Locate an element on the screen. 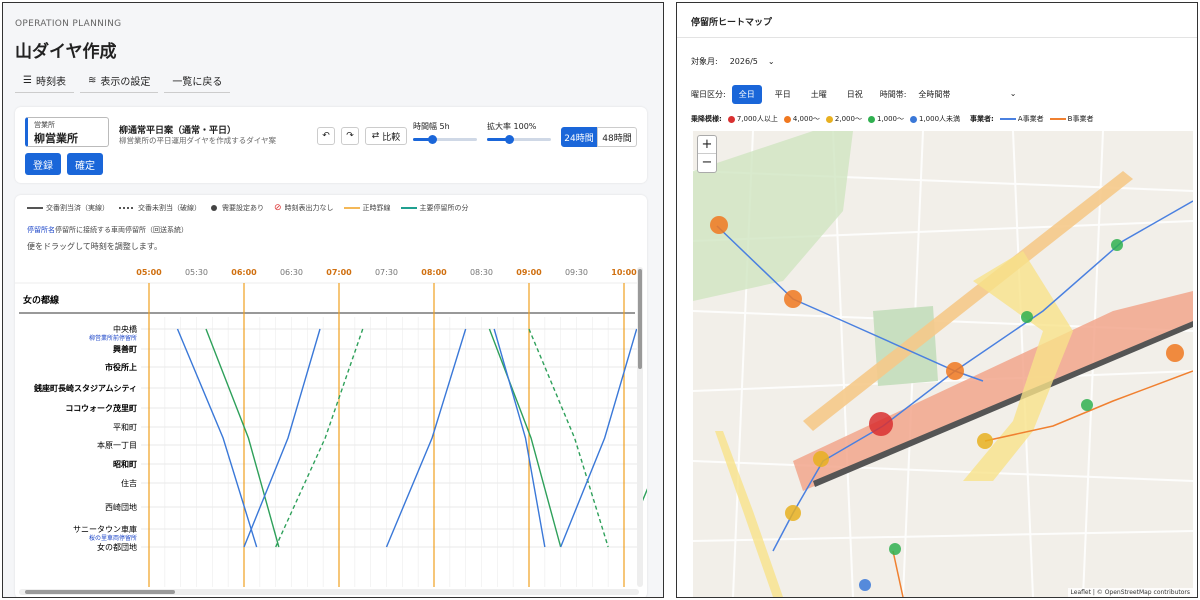 This screenshot has width=1200, height=600. display-settings-button: ≋ 表示の設定 is located at coordinates (119, 81).